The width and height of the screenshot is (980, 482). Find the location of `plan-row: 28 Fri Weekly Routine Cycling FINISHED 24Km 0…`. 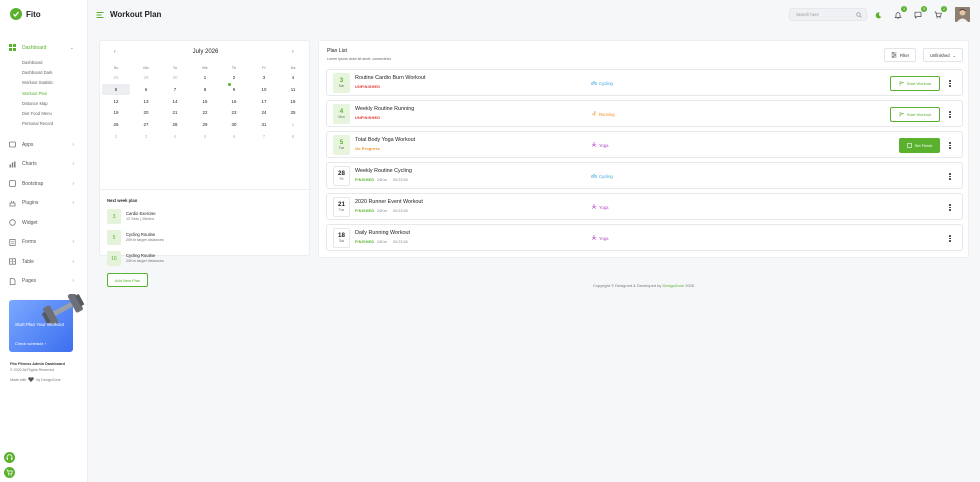

plan-row: 28 Fri Weekly Routine Cycling FINISHED 24Km 0… is located at coordinates (644, 175).